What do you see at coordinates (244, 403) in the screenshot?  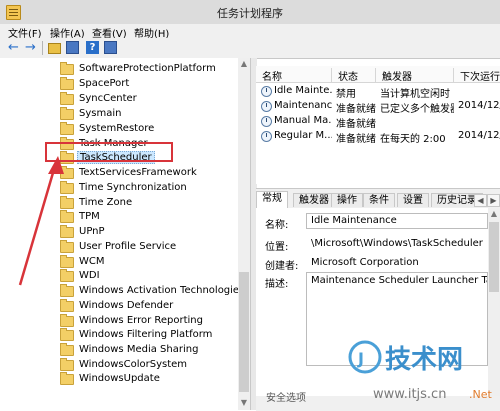 I see `scroll-down-icon: ▼` at bounding box center [244, 403].